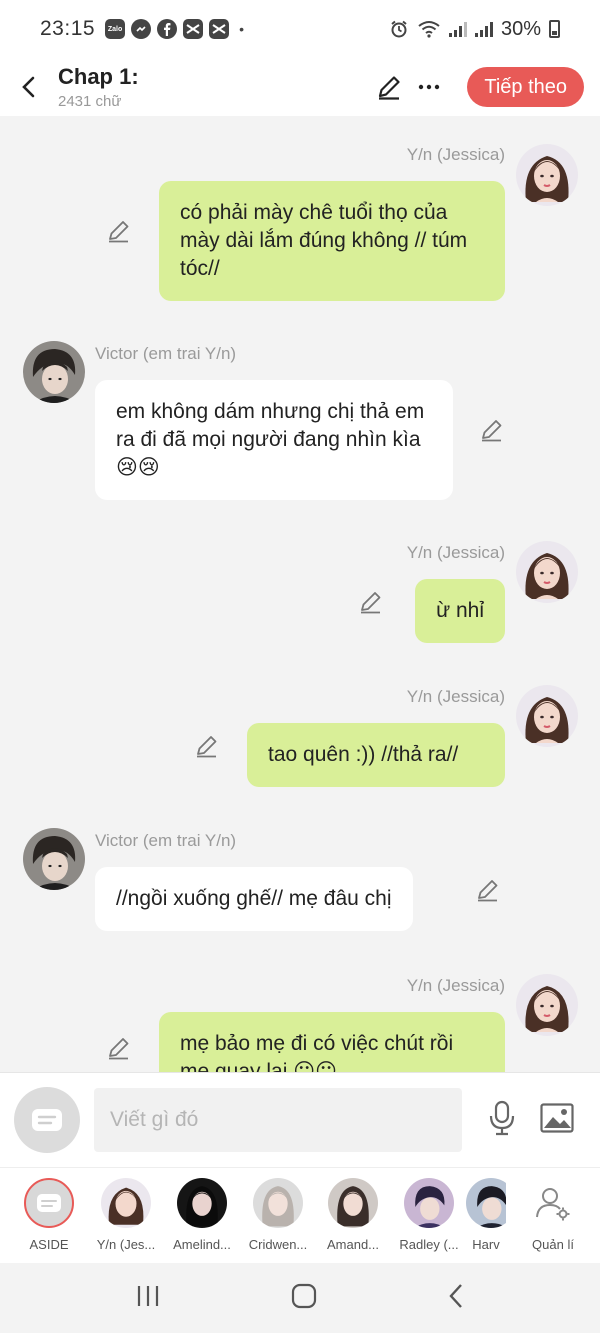  I want to click on image-button, so click(557, 1120).